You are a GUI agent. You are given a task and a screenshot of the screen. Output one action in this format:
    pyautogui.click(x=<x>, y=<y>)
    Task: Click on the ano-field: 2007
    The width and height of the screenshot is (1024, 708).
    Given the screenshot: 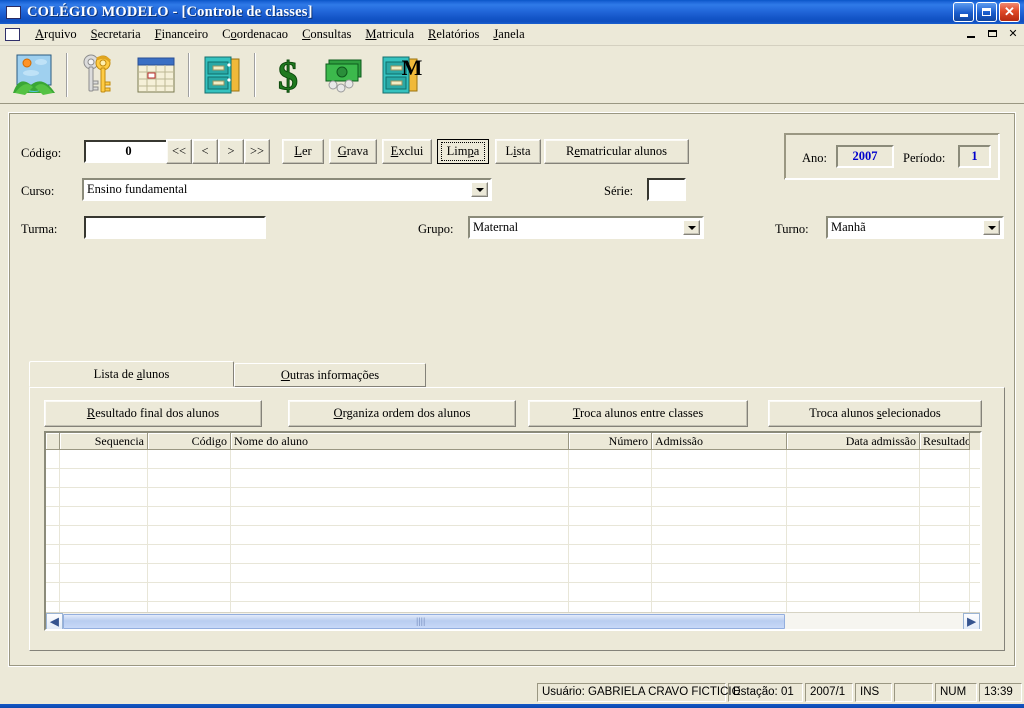 What is the action you would take?
    pyautogui.click(x=865, y=156)
    